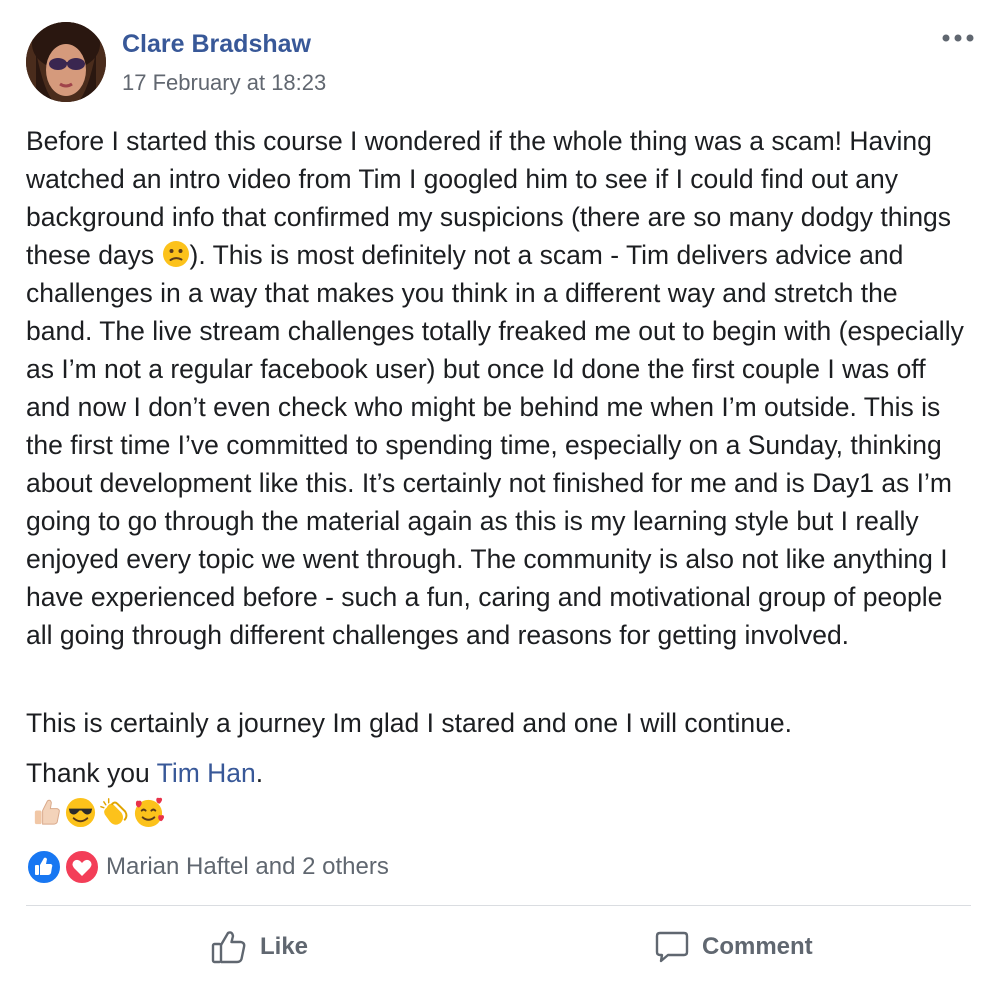 The height and width of the screenshot is (988, 992). I want to click on confused-face-emoji, so click(175, 254).